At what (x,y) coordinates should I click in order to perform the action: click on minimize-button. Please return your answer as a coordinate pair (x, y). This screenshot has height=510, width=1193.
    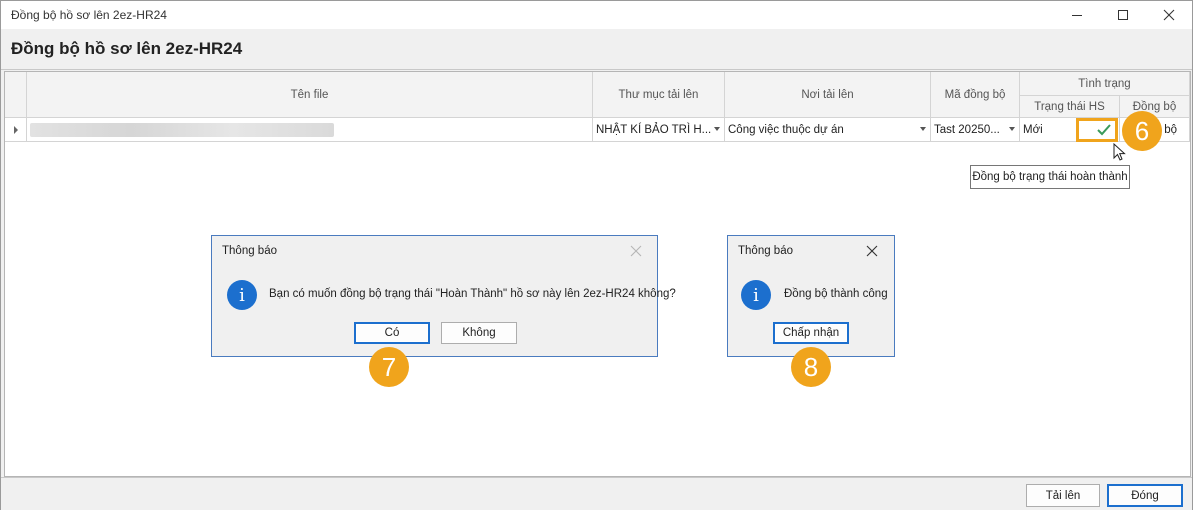
    Looking at the image, I should click on (1077, 15).